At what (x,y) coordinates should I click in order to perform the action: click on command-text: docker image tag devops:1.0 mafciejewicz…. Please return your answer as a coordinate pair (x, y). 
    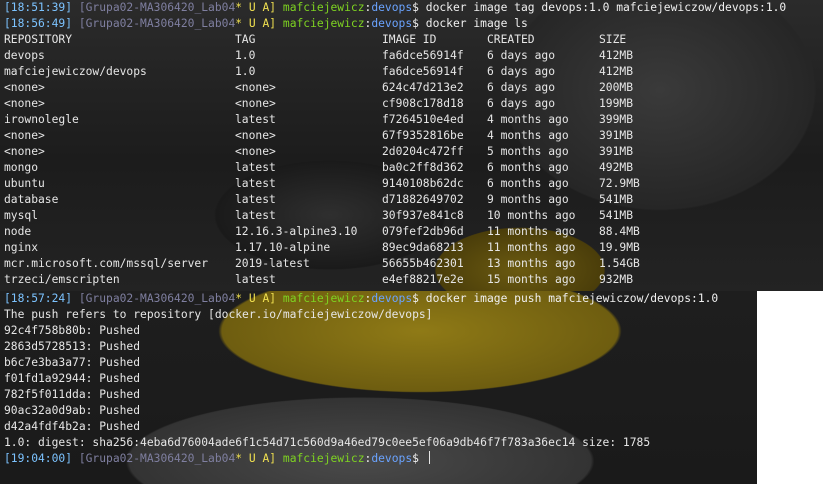
    Looking at the image, I should click on (606, 7).